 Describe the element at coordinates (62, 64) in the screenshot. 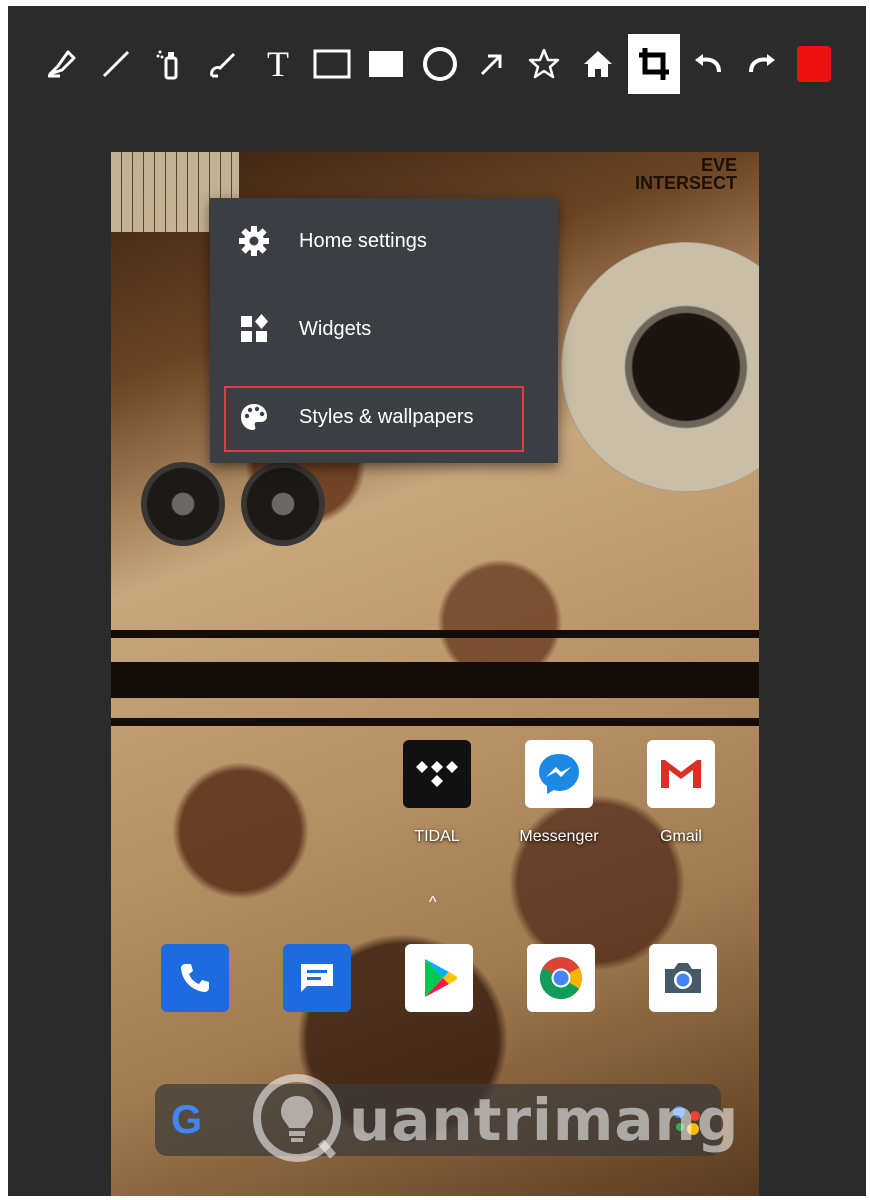

I see `highlighter-icon` at that location.